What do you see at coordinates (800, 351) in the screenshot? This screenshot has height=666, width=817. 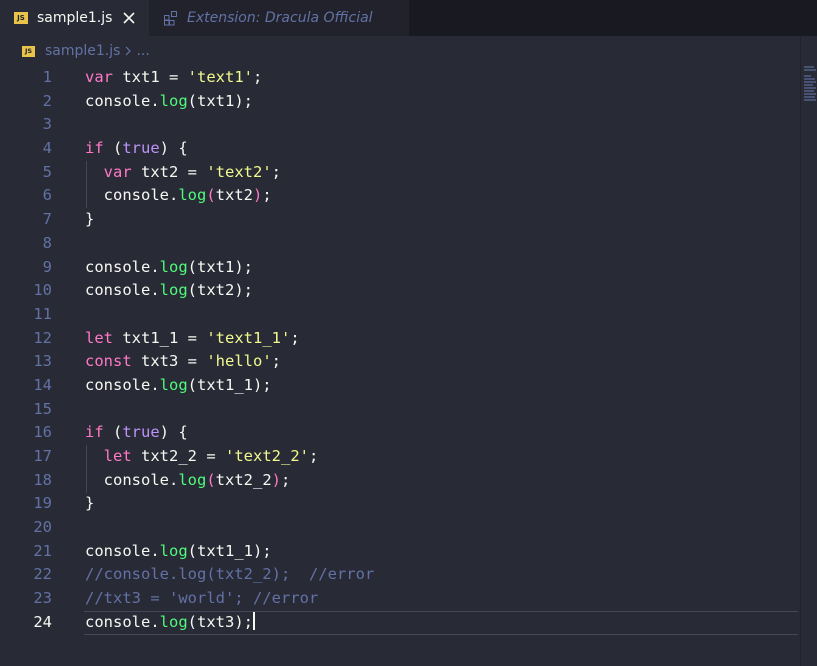 I see `editor-divider` at bounding box center [800, 351].